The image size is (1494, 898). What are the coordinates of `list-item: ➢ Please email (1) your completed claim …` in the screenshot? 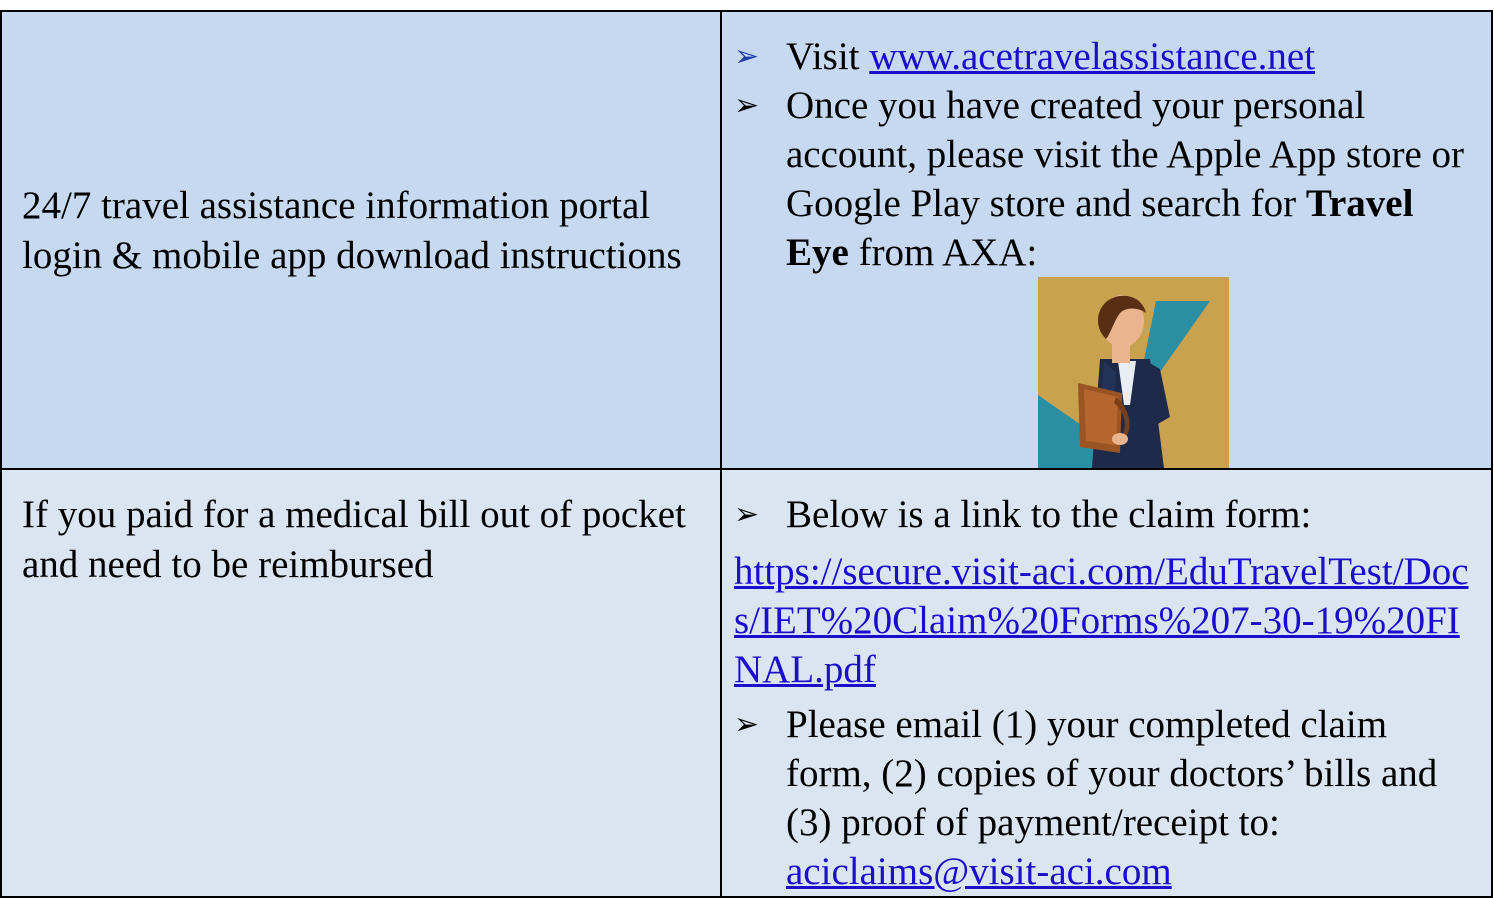 It's located at (1106, 797).